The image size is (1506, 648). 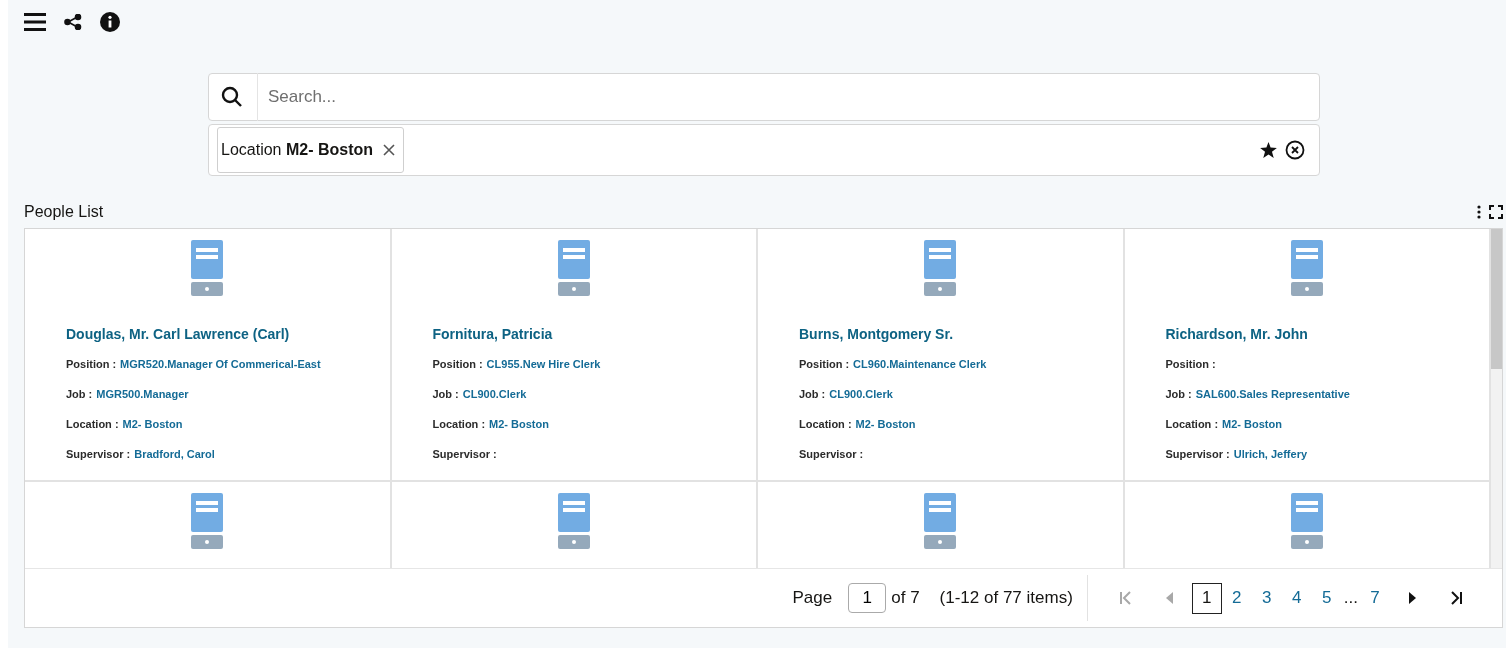 What do you see at coordinates (1327, 334) in the screenshot?
I see `person-name-link: Richardson, Mr. John` at bounding box center [1327, 334].